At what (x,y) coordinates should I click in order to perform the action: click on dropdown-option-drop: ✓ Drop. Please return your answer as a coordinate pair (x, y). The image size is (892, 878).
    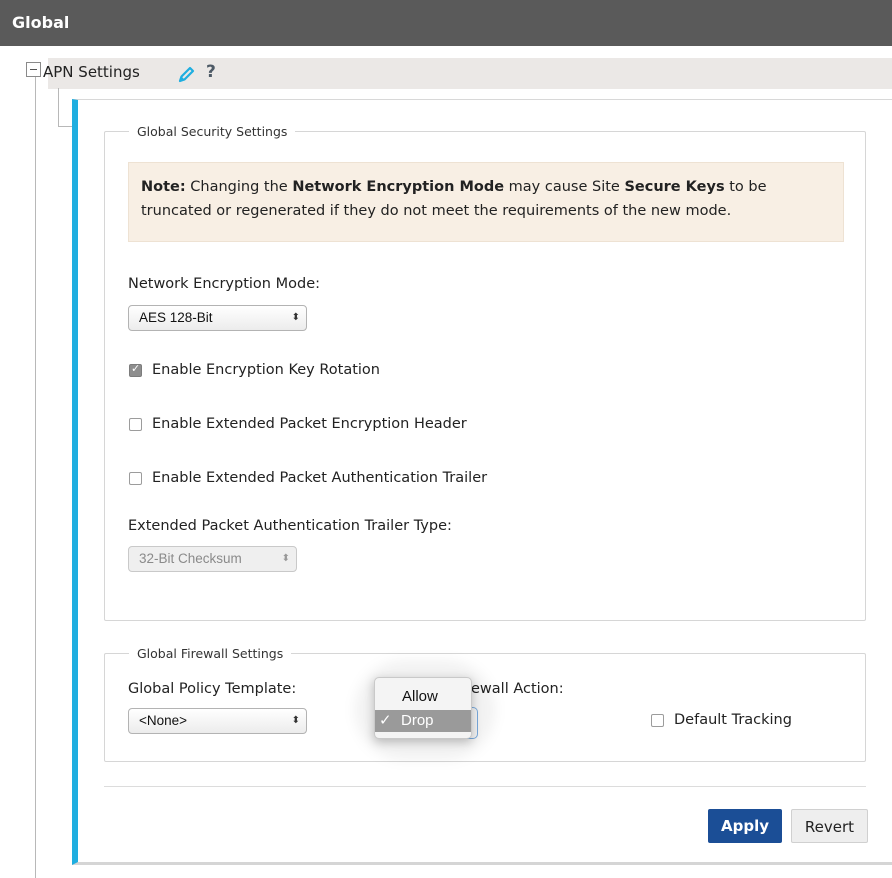
    Looking at the image, I should click on (423, 721).